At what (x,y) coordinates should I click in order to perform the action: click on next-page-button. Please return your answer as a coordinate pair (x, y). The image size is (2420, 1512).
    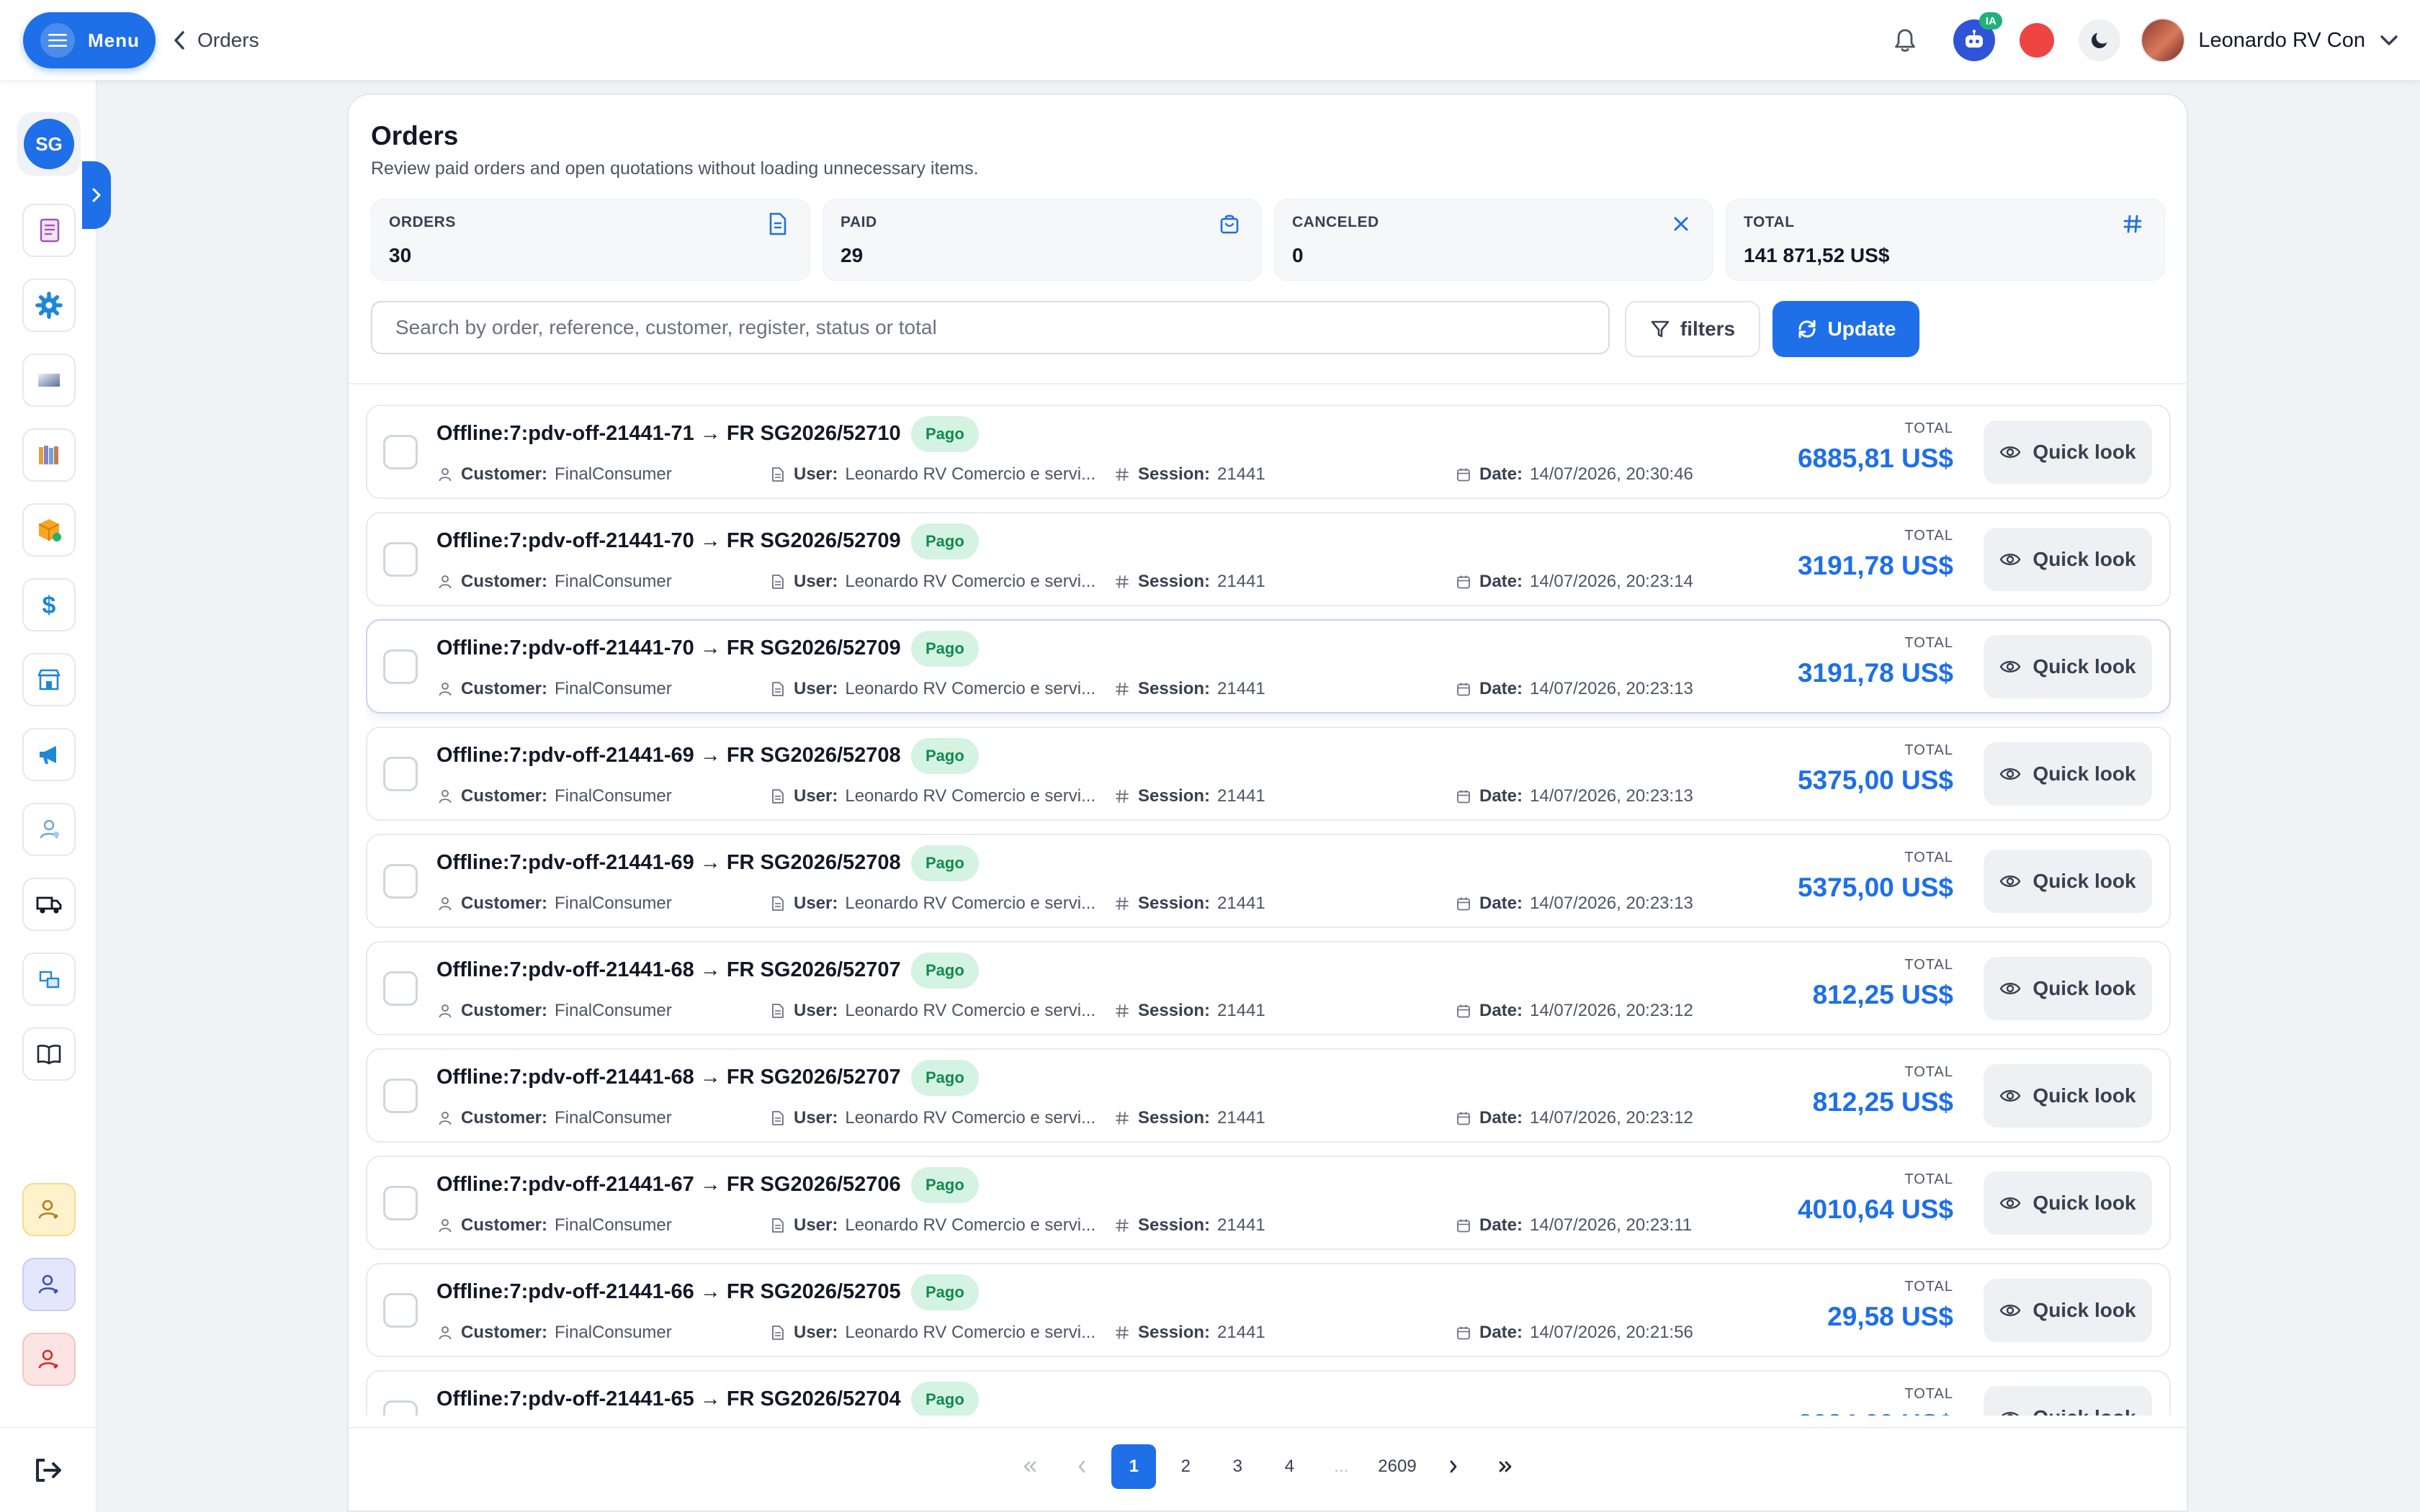
    Looking at the image, I should click on (1453, 1466).